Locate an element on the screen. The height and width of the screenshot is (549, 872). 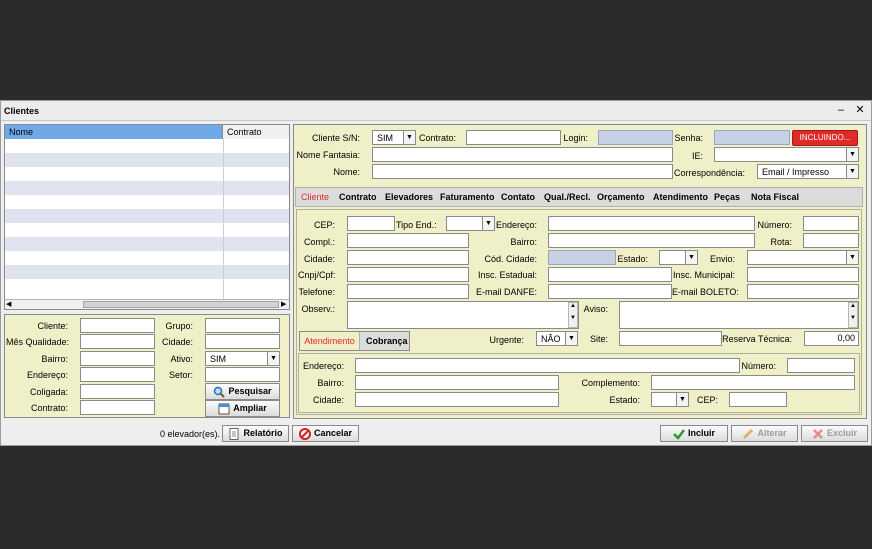
aviso-textarea: ▲ ▼ is located at coordinates (739, 315).